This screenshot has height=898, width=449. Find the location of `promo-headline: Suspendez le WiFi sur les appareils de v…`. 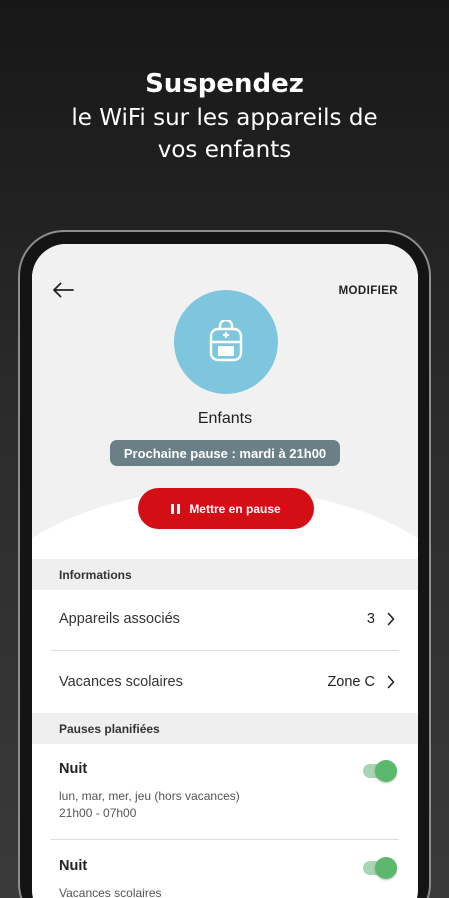

promo-headline: Suspendez le WiFi sur les appareils de v… is located at coordinates (224, 116).